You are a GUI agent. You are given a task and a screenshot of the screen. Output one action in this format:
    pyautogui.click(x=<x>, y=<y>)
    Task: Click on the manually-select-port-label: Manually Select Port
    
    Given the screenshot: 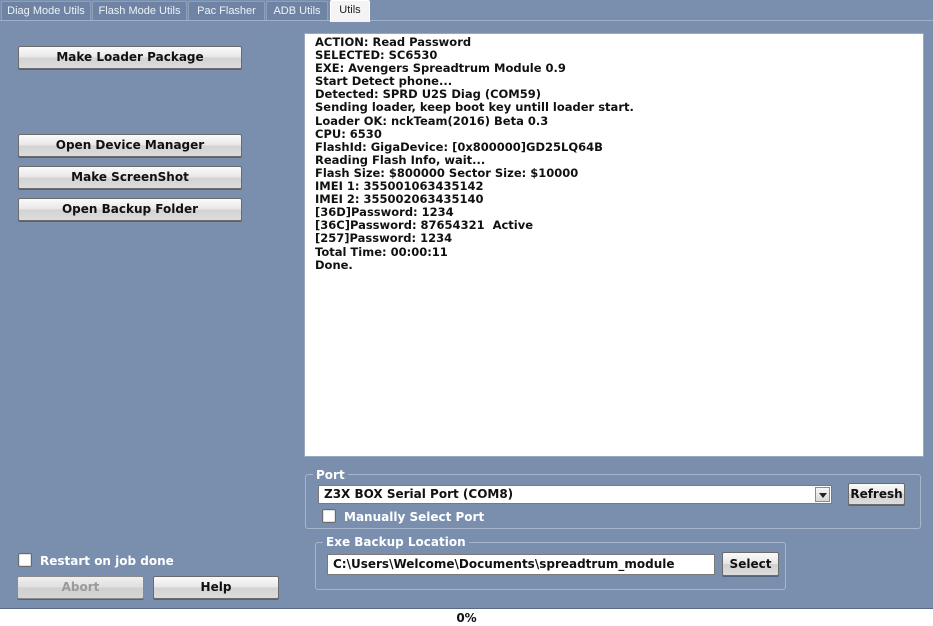 What is the action you would take?
    pyautogui.click(x=414, y=517)
    